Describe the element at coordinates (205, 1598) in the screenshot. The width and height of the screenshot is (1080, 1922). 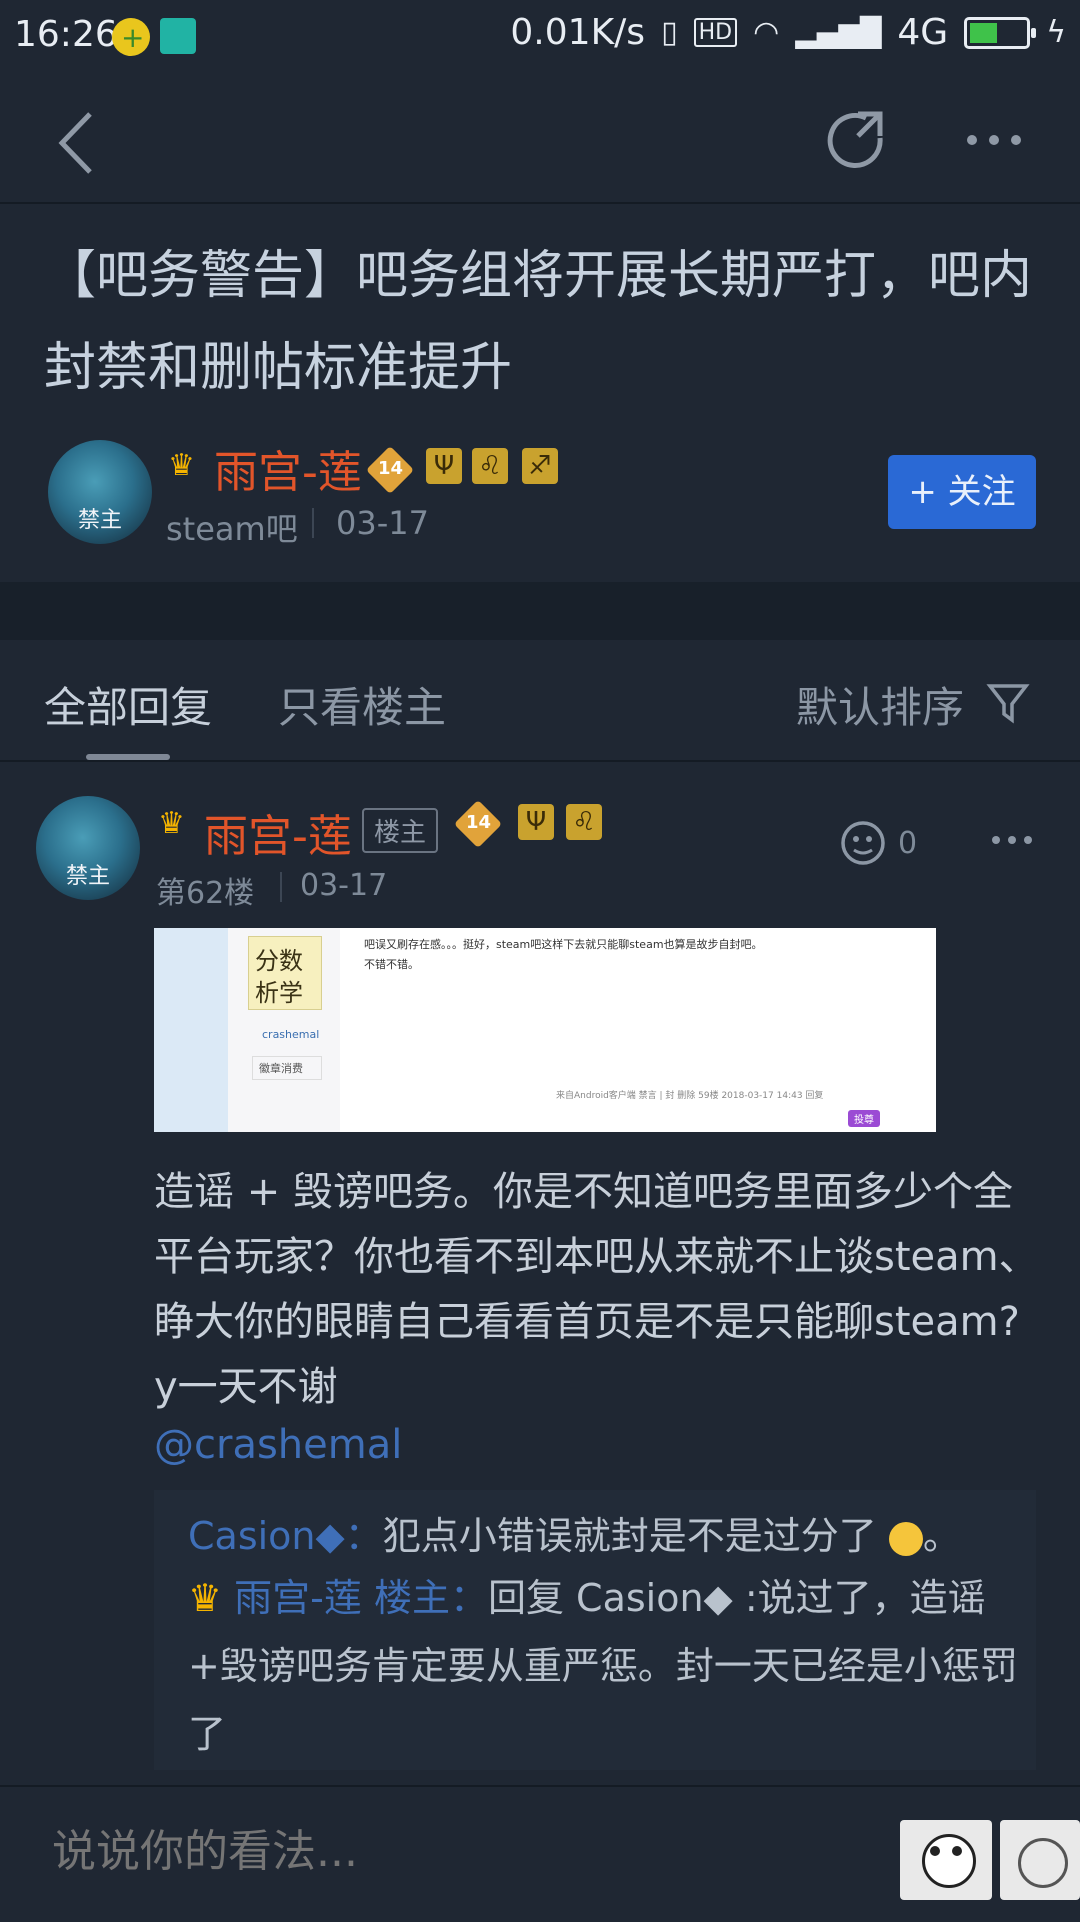
I see `sub-reply-crown-icon: ♛` at that location.